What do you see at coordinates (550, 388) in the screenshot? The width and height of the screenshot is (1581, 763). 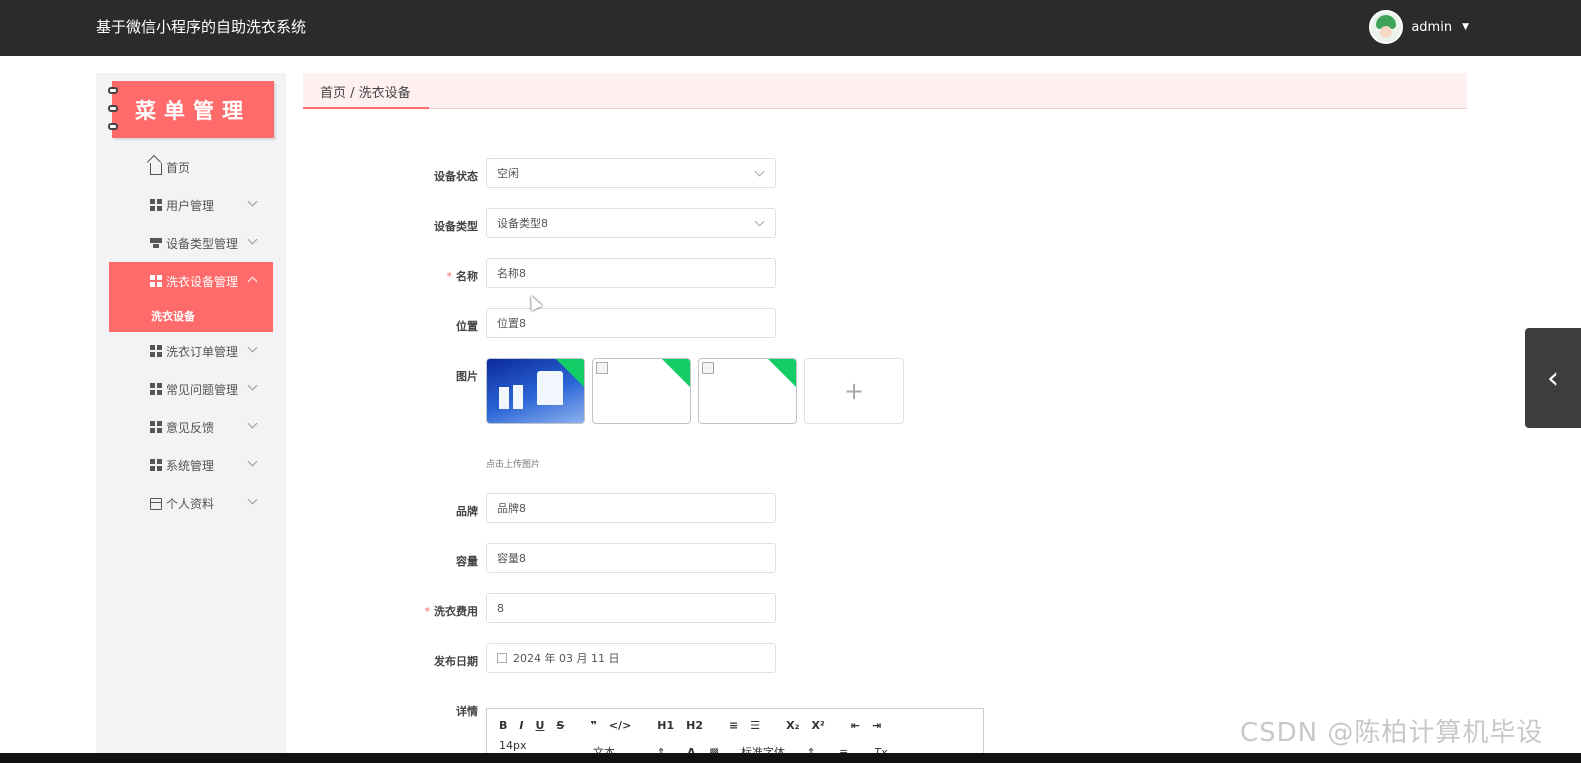 I see `shirt-shape` at bounding box center [550, 388].